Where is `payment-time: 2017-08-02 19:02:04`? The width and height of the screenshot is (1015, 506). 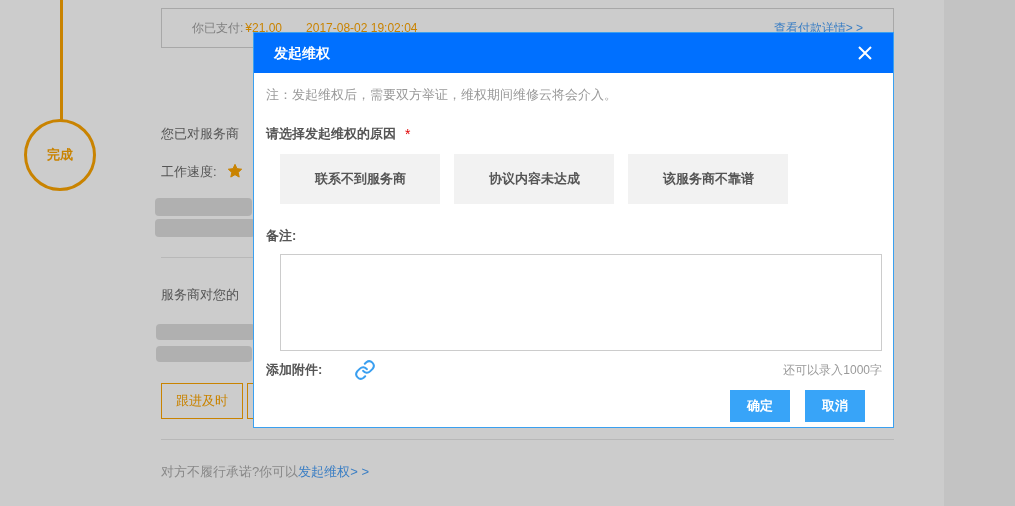 payment-time: 2017-08-02 19:02:04 is located at coordinates (362, 28).